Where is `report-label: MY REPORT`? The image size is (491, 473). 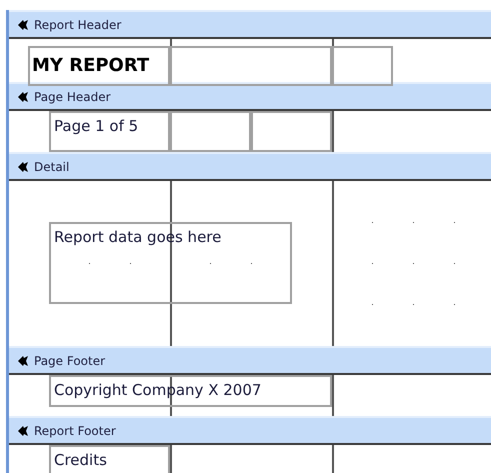
report-label: MY REPORT is located at coordinates (99, 66).